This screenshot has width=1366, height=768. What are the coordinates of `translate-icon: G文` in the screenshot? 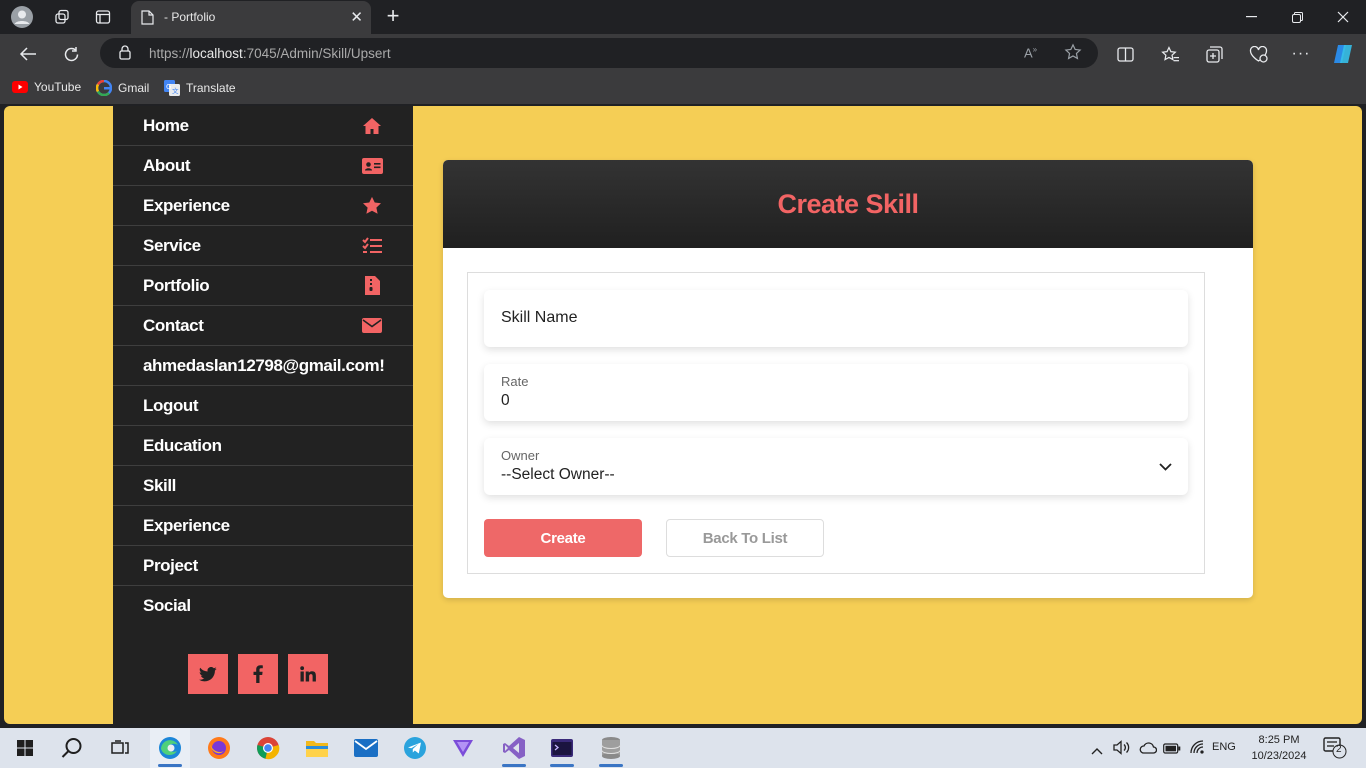 It's located at (172, 88).